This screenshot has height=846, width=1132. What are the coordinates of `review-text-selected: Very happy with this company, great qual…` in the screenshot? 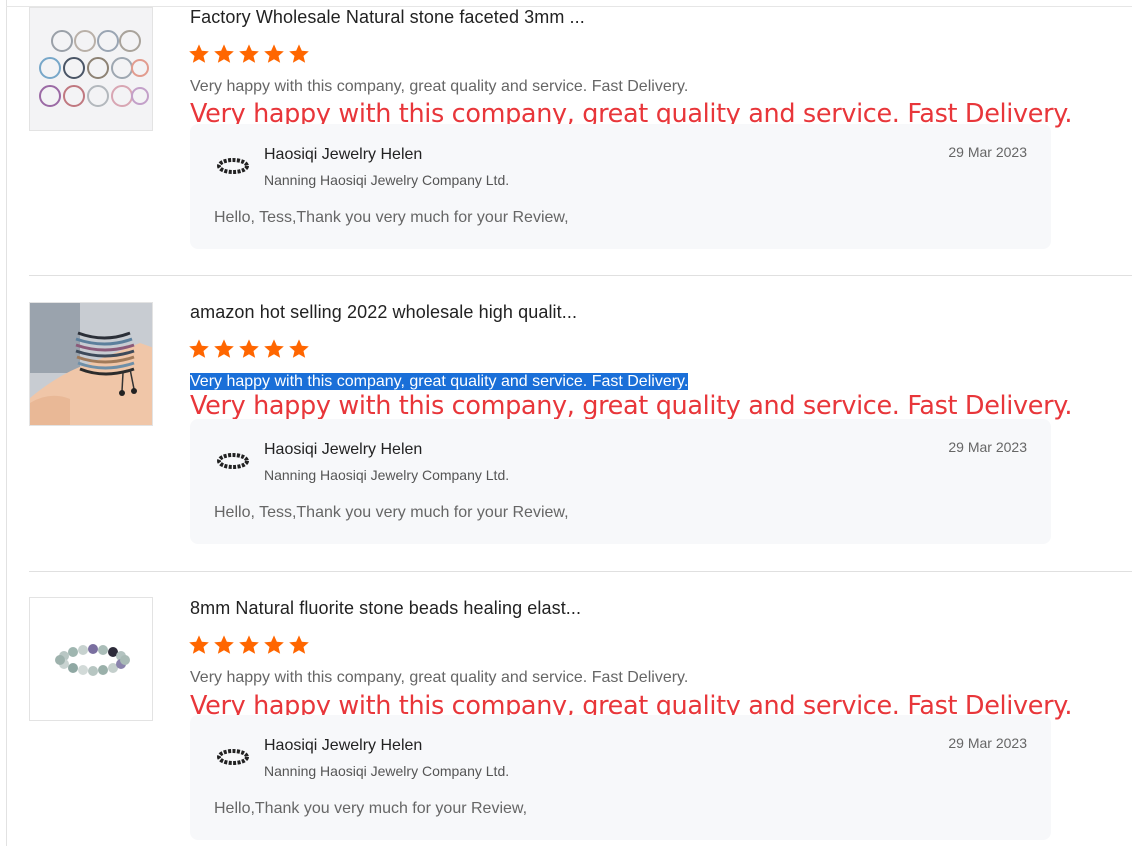 It's located at (439, 382).